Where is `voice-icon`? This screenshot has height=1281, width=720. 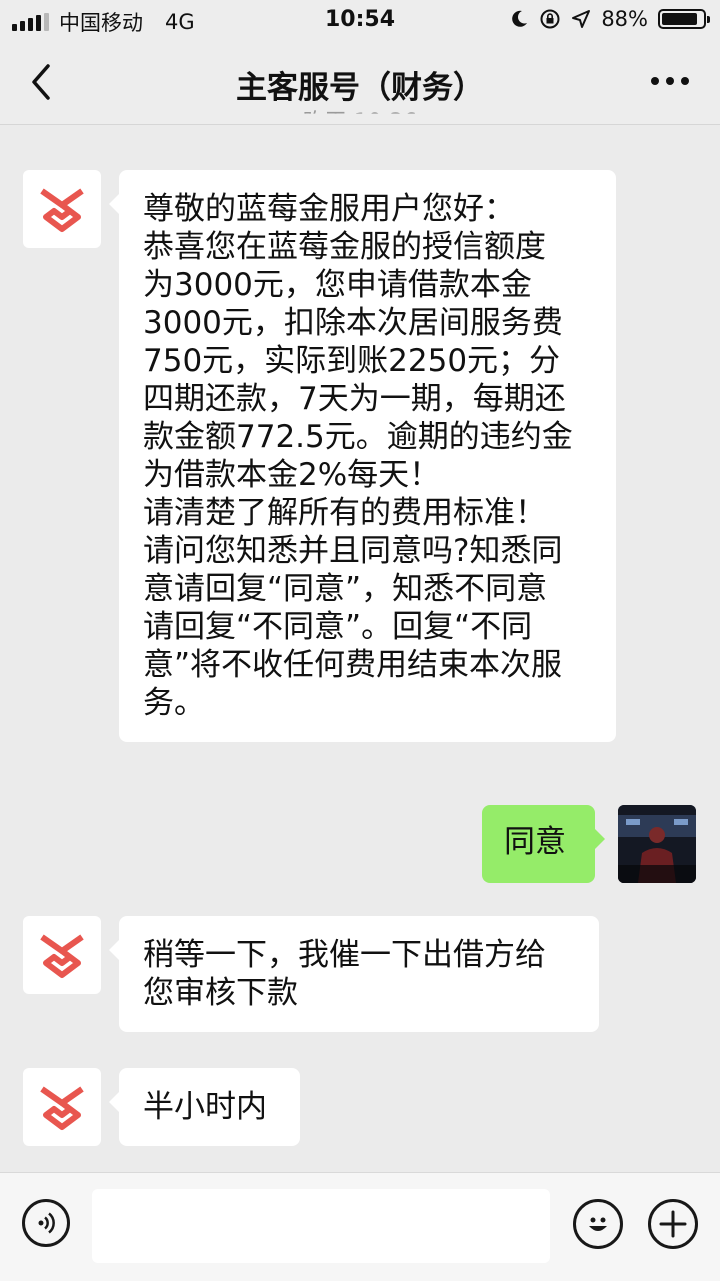 voice-icon is located at coordinates (46, 1223).